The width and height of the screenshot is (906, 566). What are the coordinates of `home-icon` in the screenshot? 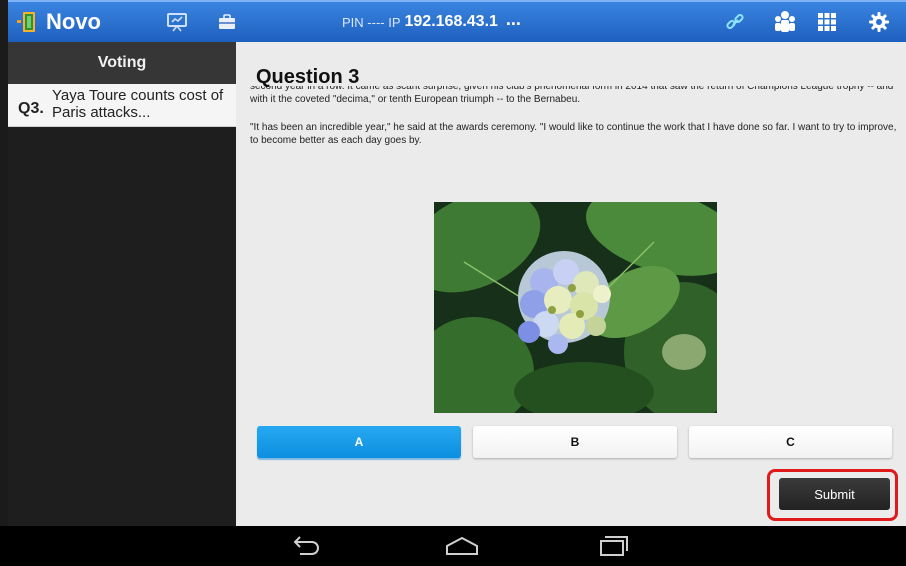 It's located at (462, 546).